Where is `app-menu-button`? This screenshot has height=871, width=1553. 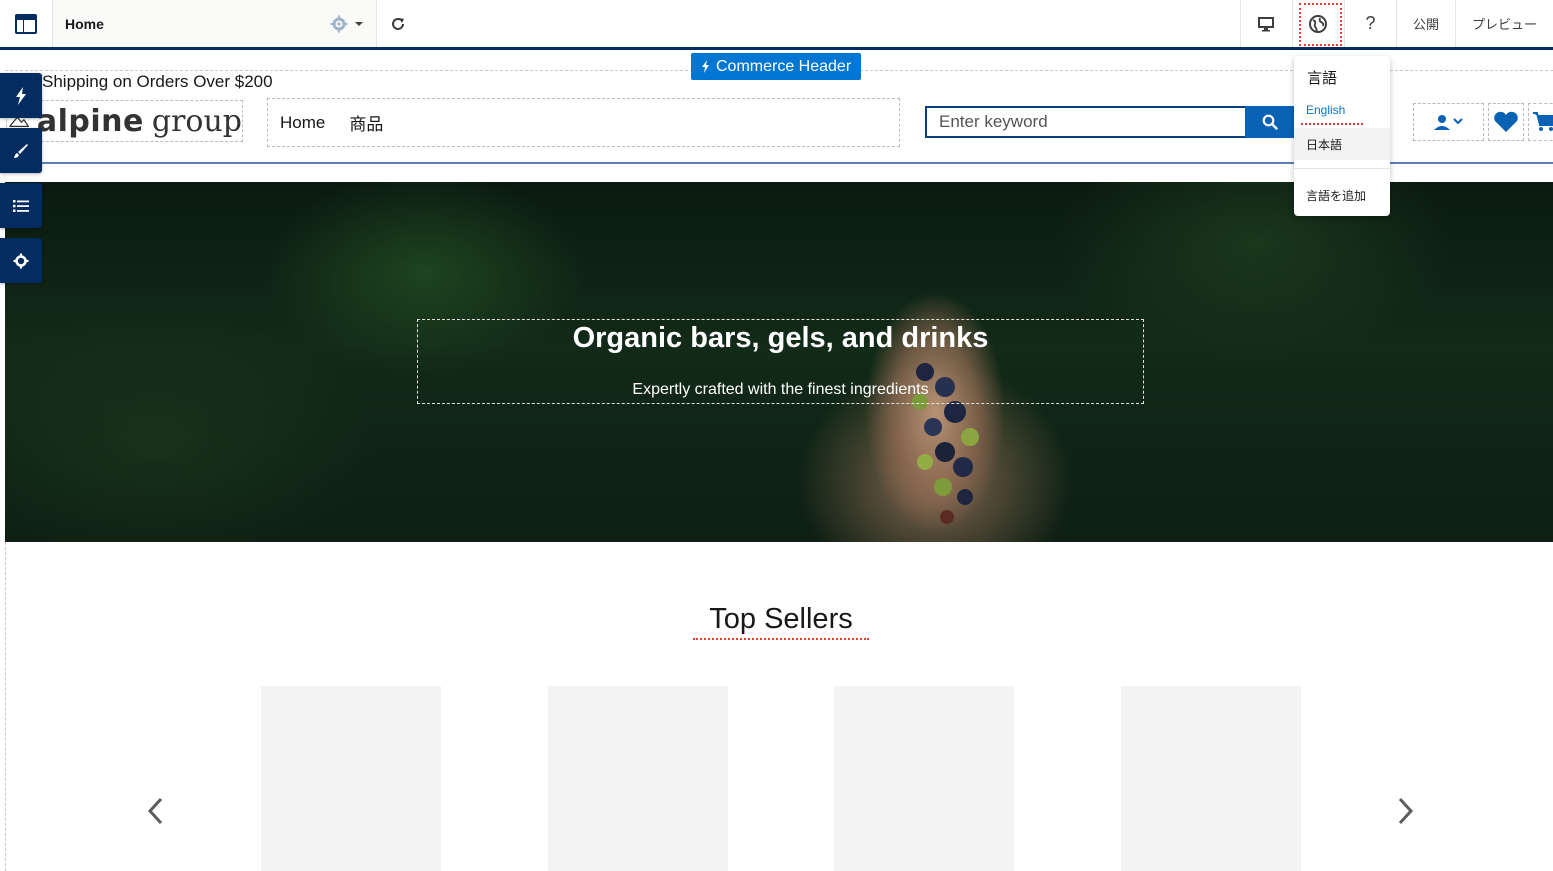
app-menu-button is located at coordinates (26, 23).